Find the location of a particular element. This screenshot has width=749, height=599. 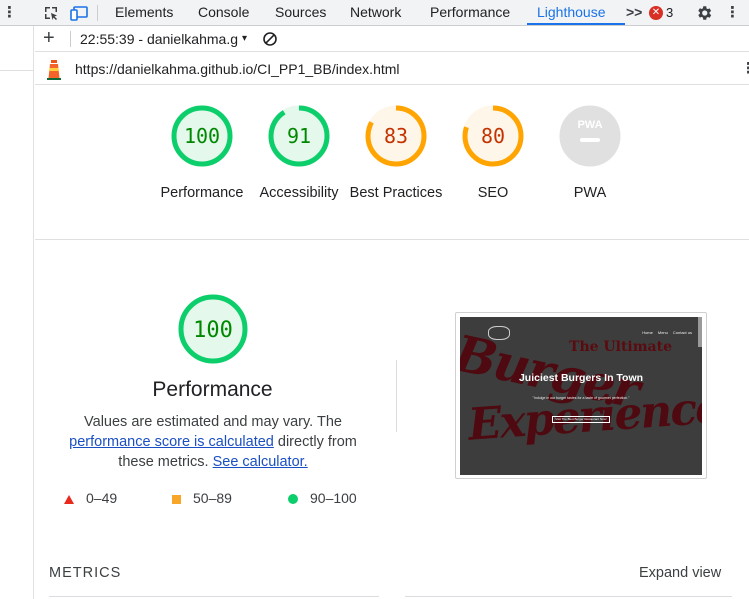

gauge-label: Accessibility is located at coordinates (299, 193).